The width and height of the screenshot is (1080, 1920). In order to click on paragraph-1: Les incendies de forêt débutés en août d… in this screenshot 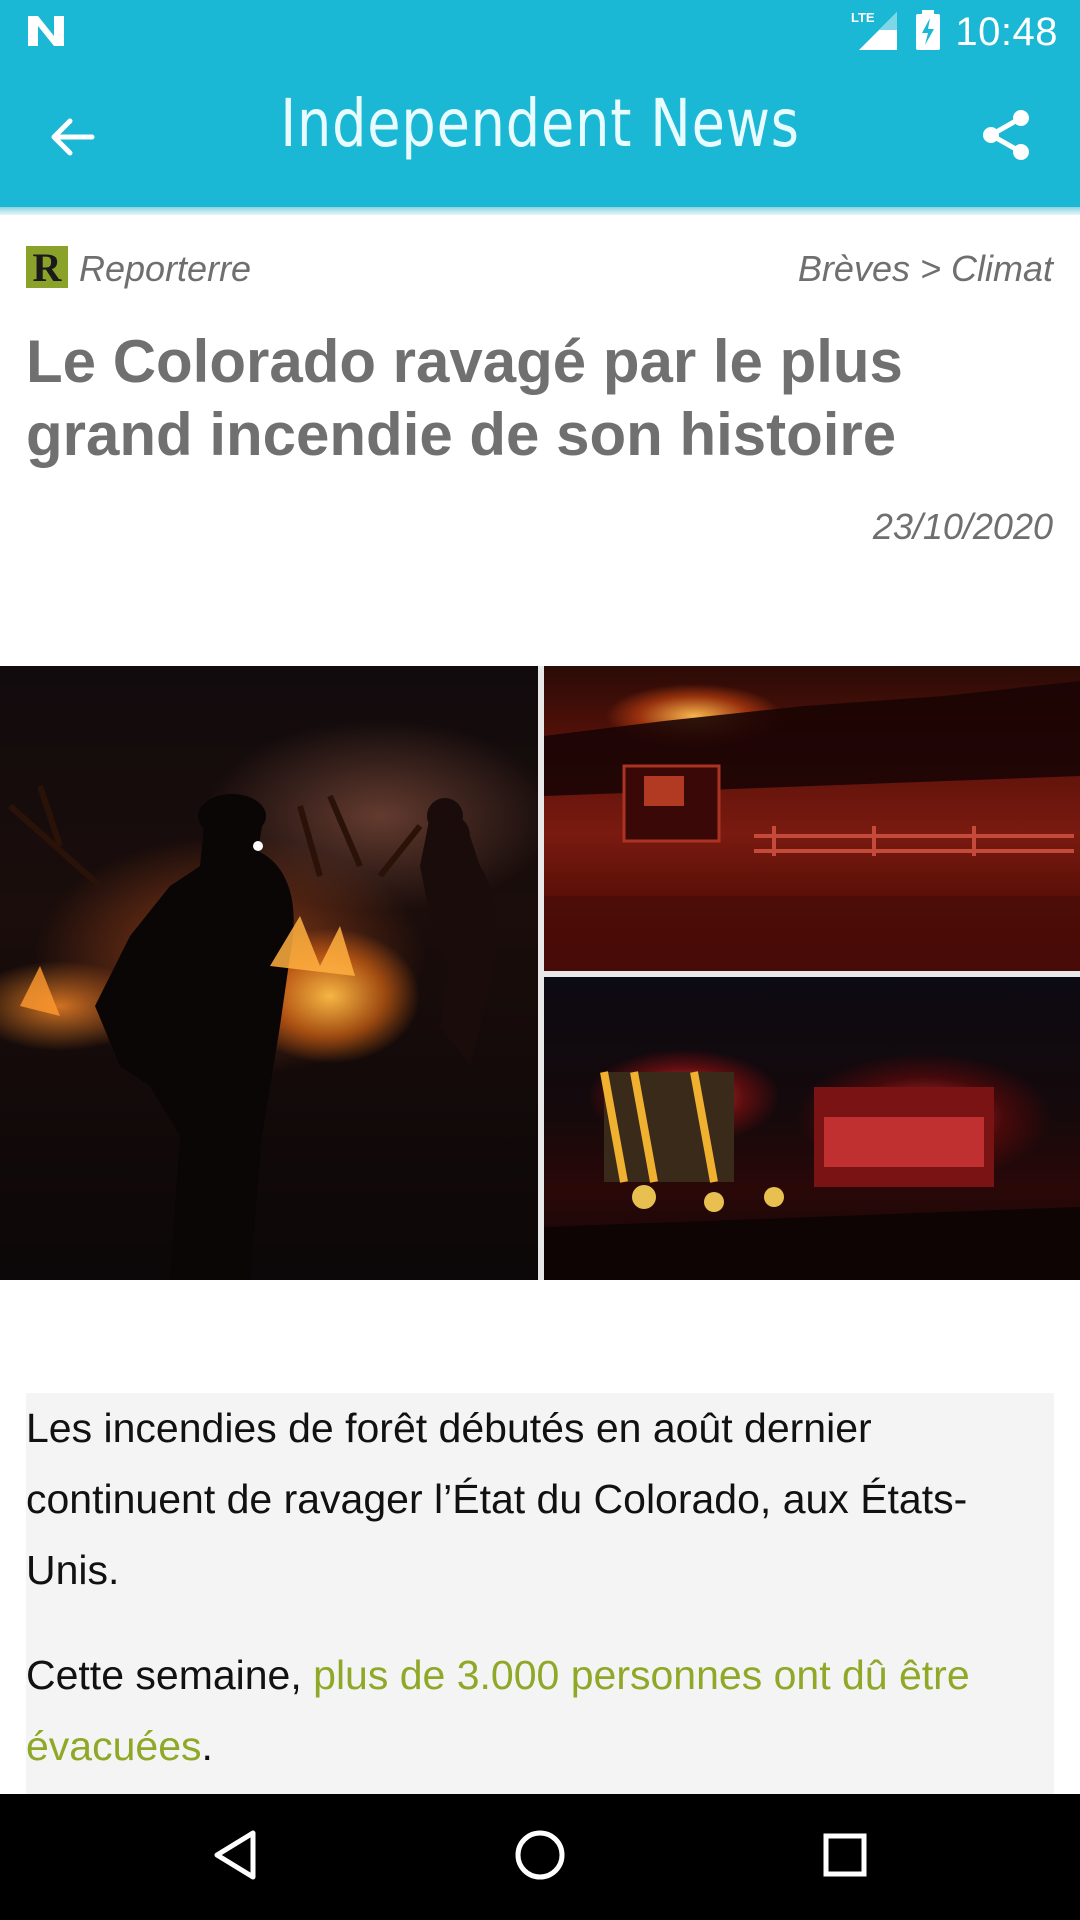, I will do `click(497, 1499)`.